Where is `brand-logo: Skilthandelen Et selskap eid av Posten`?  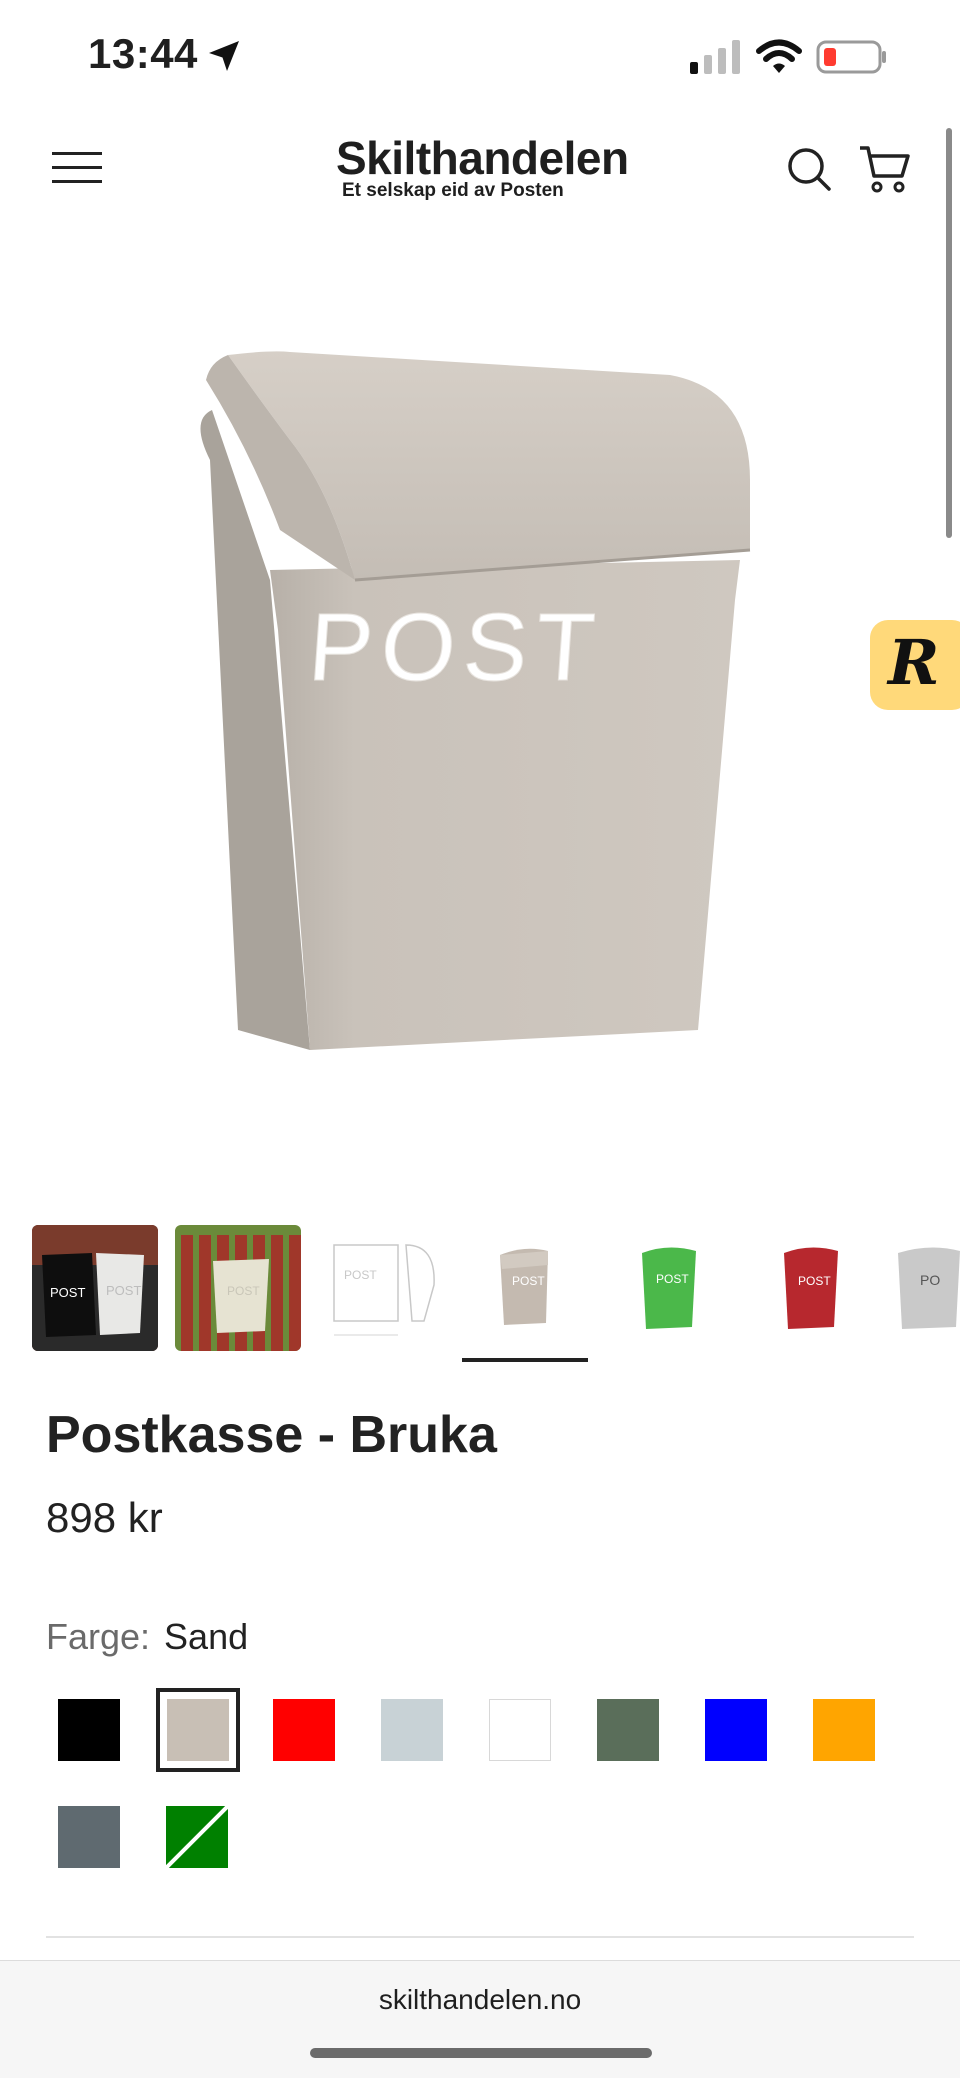
brand-logo: Skilthandelen Et selskap eid av Posten is located at coordinates (482, 167).